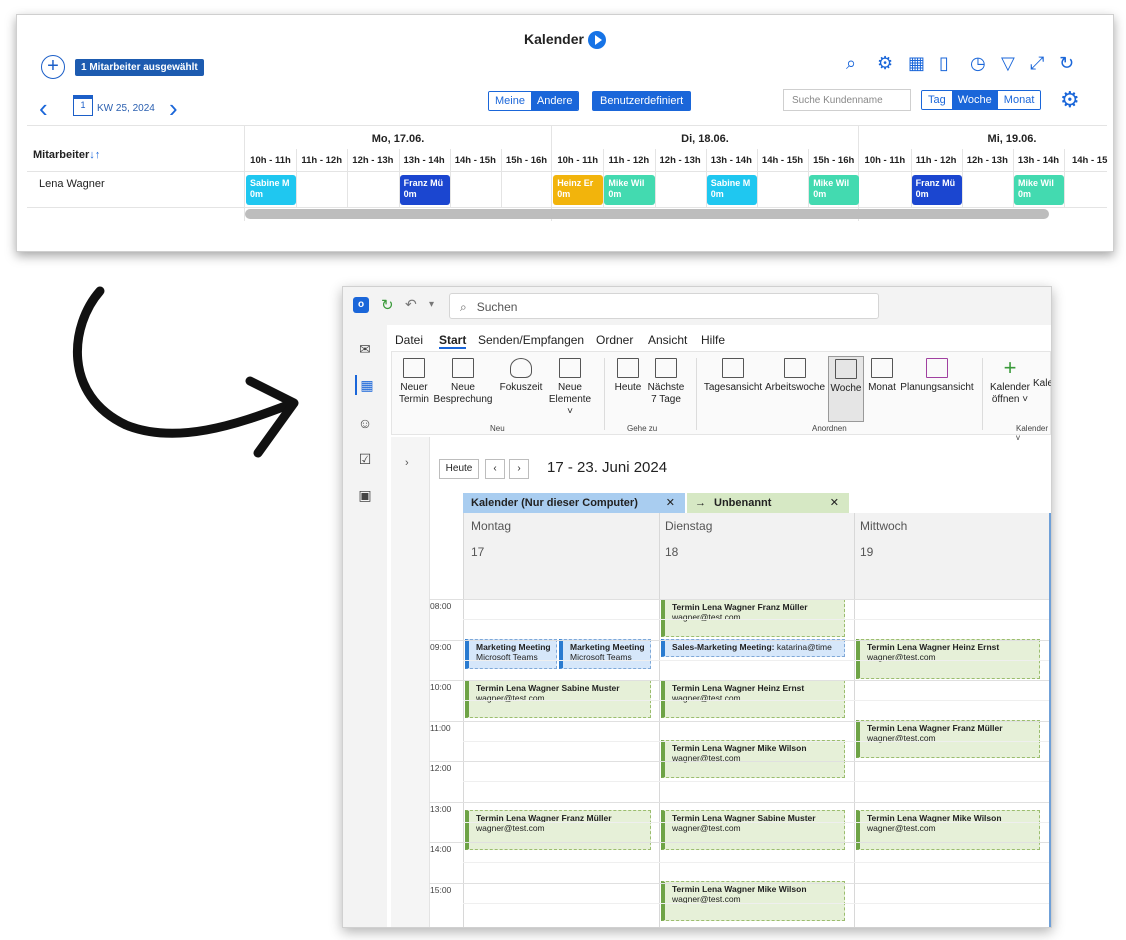 The height and width of the screenshot is (940, 1126). I want to click on open-calendar-button: + Kalender öffnen ˅, so click(1010, 380).